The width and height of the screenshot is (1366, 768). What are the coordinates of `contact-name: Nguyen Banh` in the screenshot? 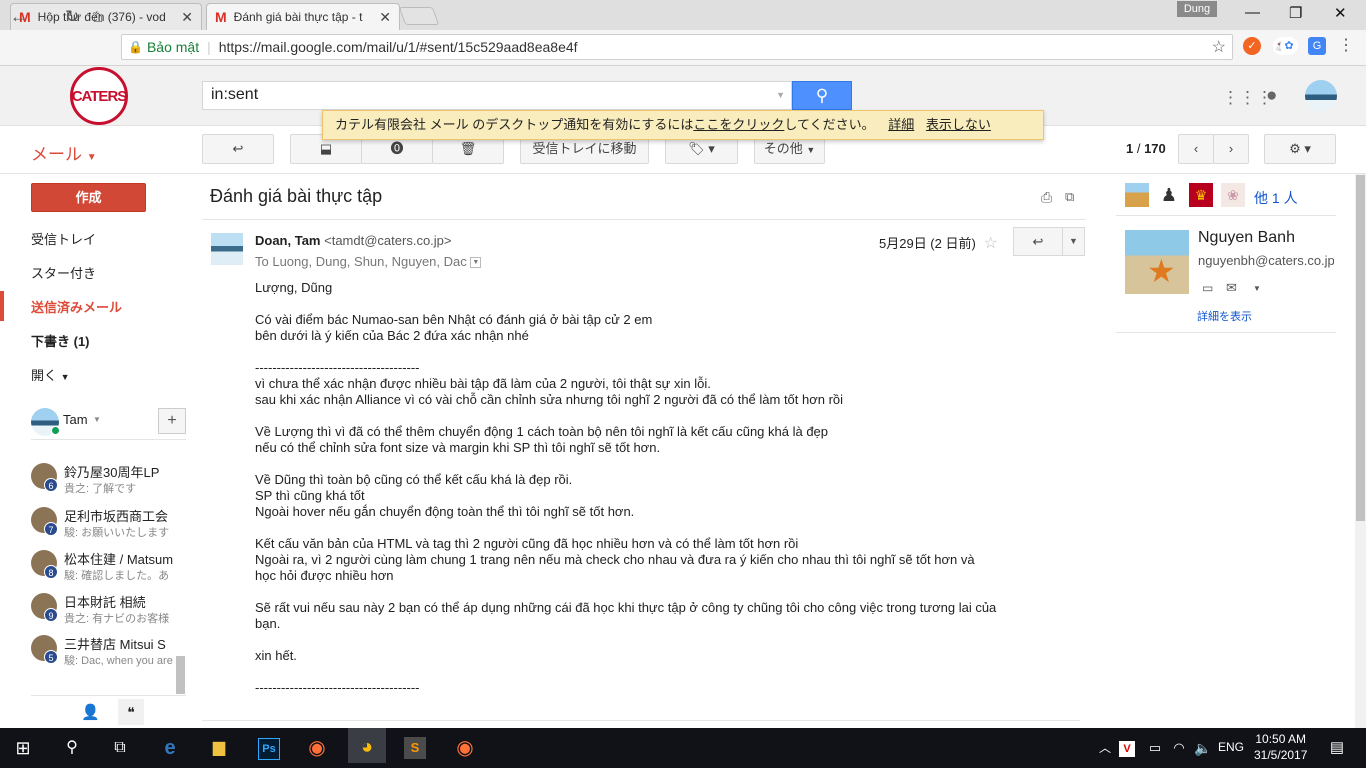 It's located at (1246, 238).